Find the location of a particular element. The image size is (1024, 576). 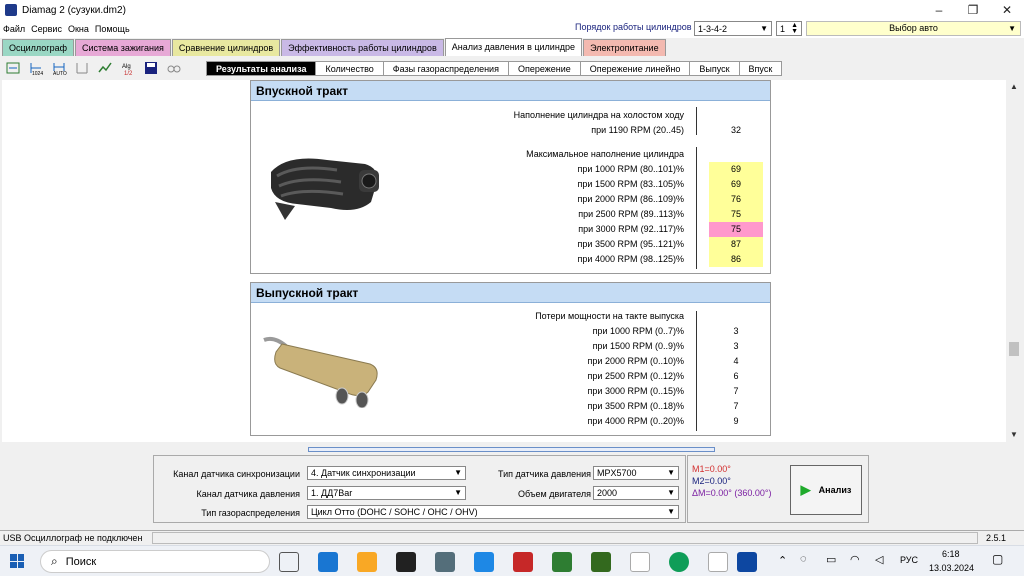

analyze-button: ▶ Анализ is located at coordinates (826, 490).